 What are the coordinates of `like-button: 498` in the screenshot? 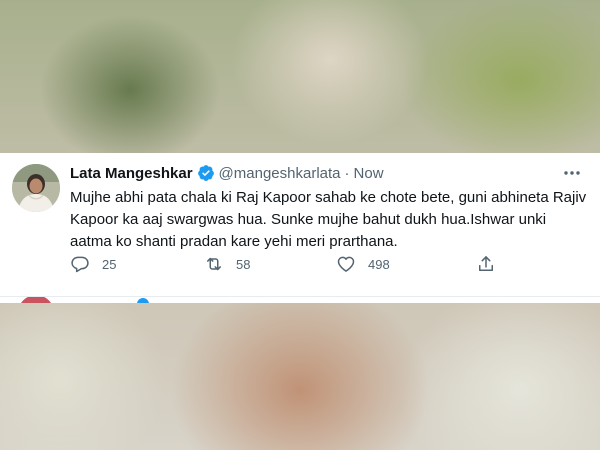 It's located at (363, 264).